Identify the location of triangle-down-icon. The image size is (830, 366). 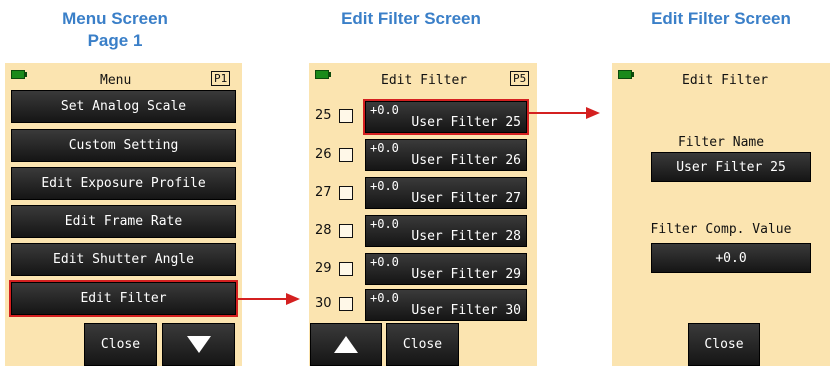
(198, 344).